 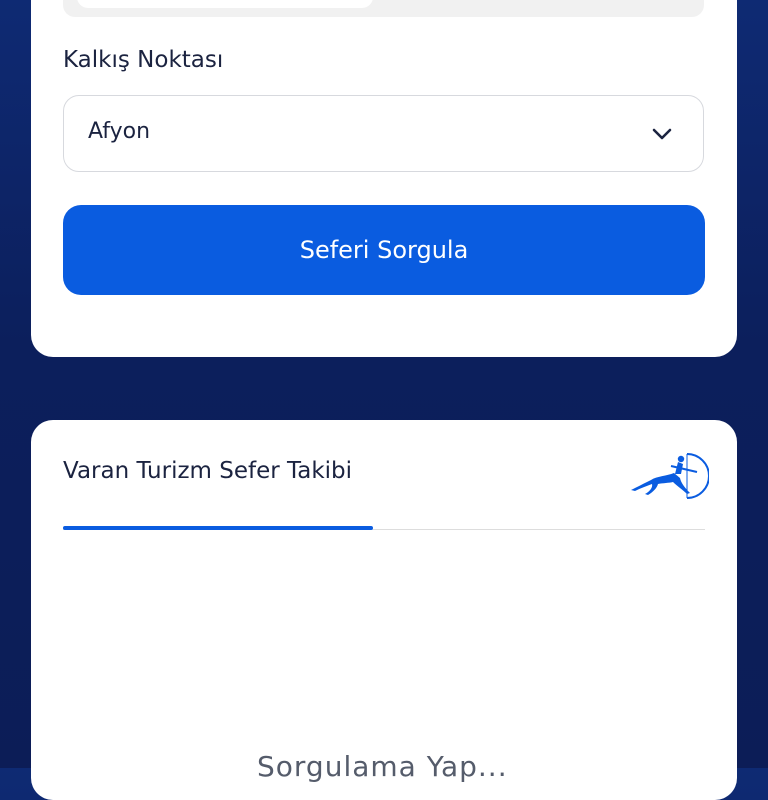 I want to click on active-tab-indicator, so click(x=218, y=528).